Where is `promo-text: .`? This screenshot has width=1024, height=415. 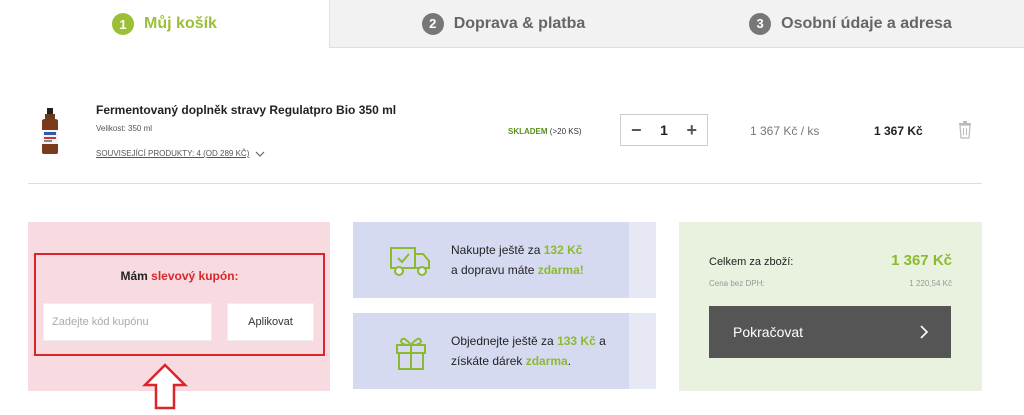
promo-text: . is located at coordinates (569, 361).